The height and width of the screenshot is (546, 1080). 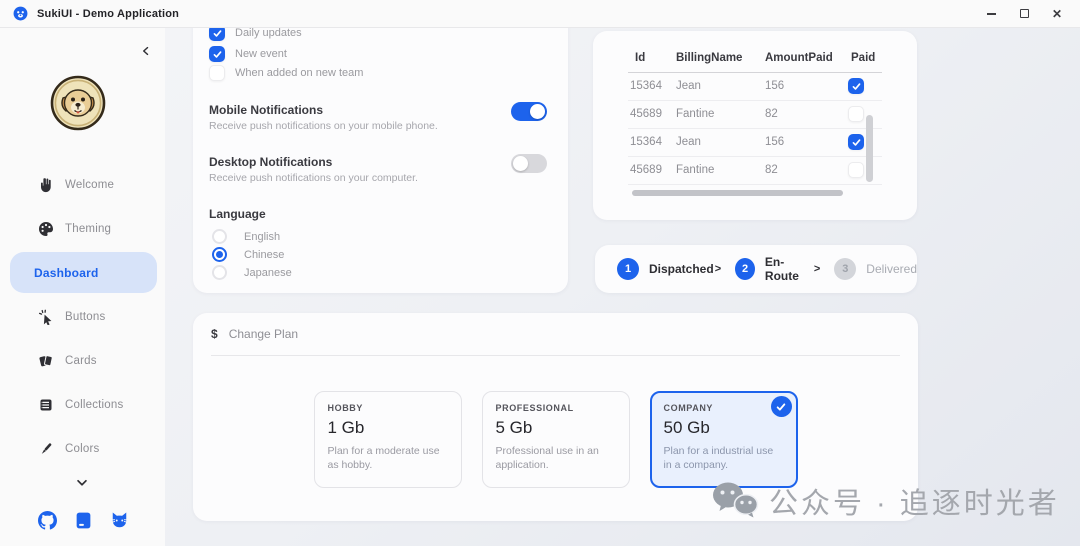 What do you see at coordinates (686, 427) in the screenshot?
I see `plan-size: 50 Gb` at bounding box center [686, 427].